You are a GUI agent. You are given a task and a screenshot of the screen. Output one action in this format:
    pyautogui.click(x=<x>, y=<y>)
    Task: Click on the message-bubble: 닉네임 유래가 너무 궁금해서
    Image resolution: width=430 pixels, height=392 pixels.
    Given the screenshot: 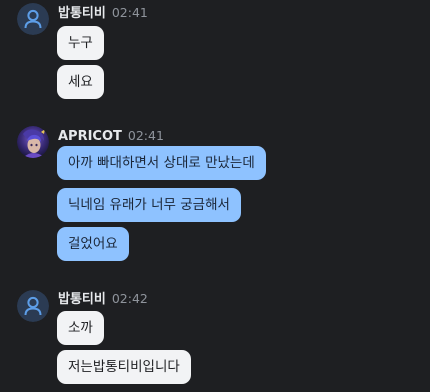 What is the action you would take?
    pyautogui.click(x=149, y=205)
    